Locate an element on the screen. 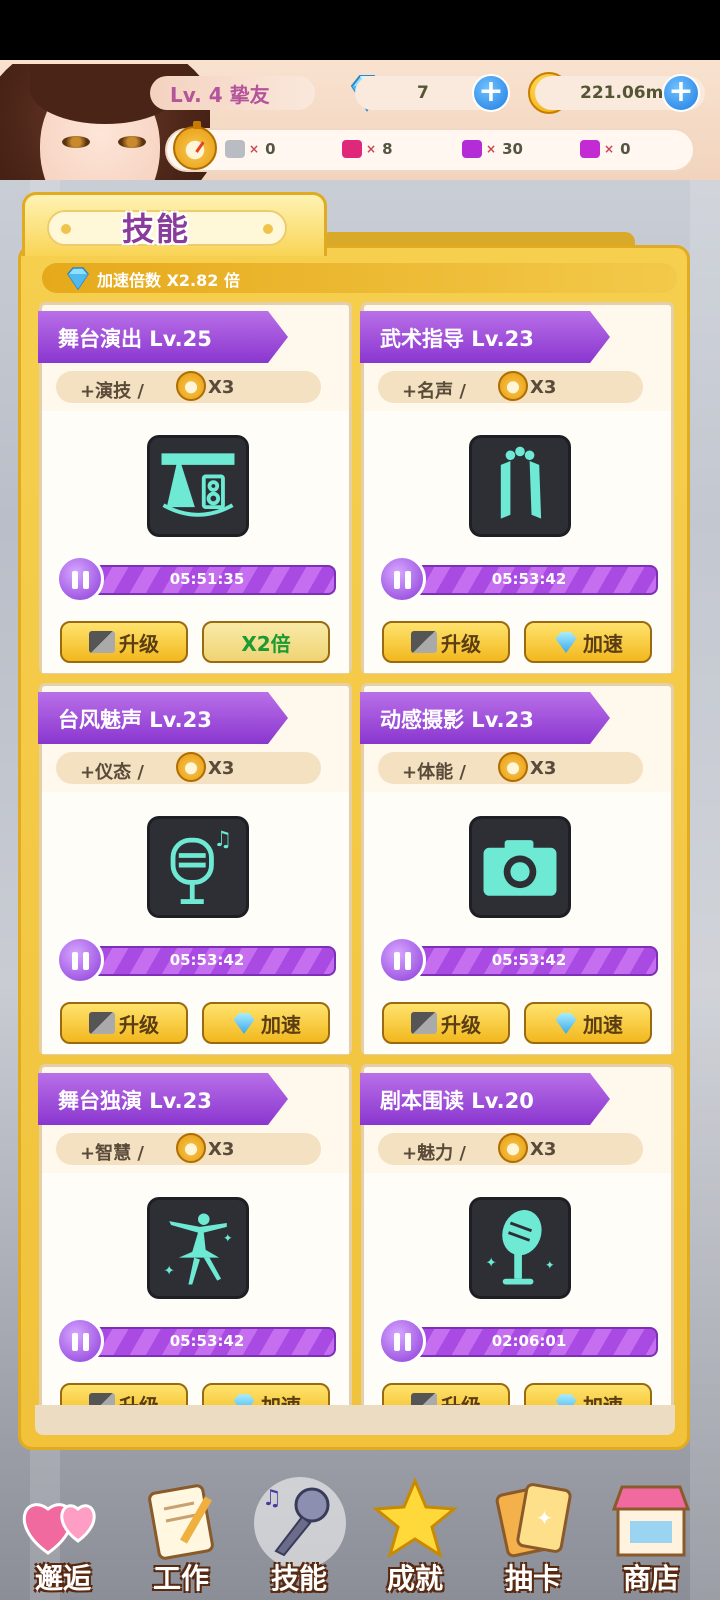 This screenshot has width=720, height=1600. skill-stat: +演技 / is located at coordinates (112, 391).